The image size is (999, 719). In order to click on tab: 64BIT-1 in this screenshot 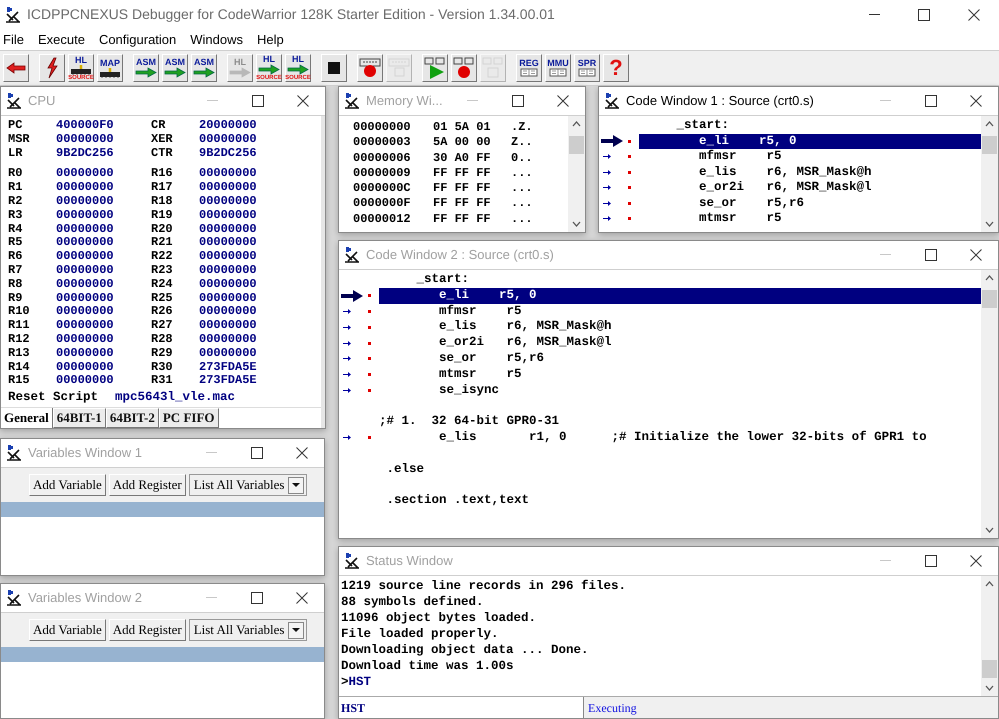, I will do `click(79, 418)`.